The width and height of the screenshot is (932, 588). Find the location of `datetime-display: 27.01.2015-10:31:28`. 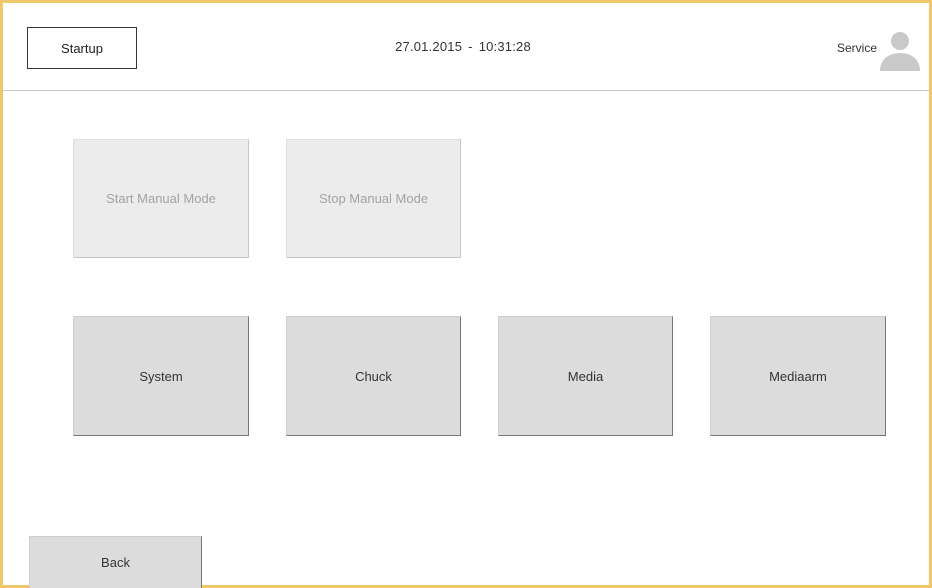

datetime-display: 27.01.2015-10:31:28 is located at coordinates (463, 46).